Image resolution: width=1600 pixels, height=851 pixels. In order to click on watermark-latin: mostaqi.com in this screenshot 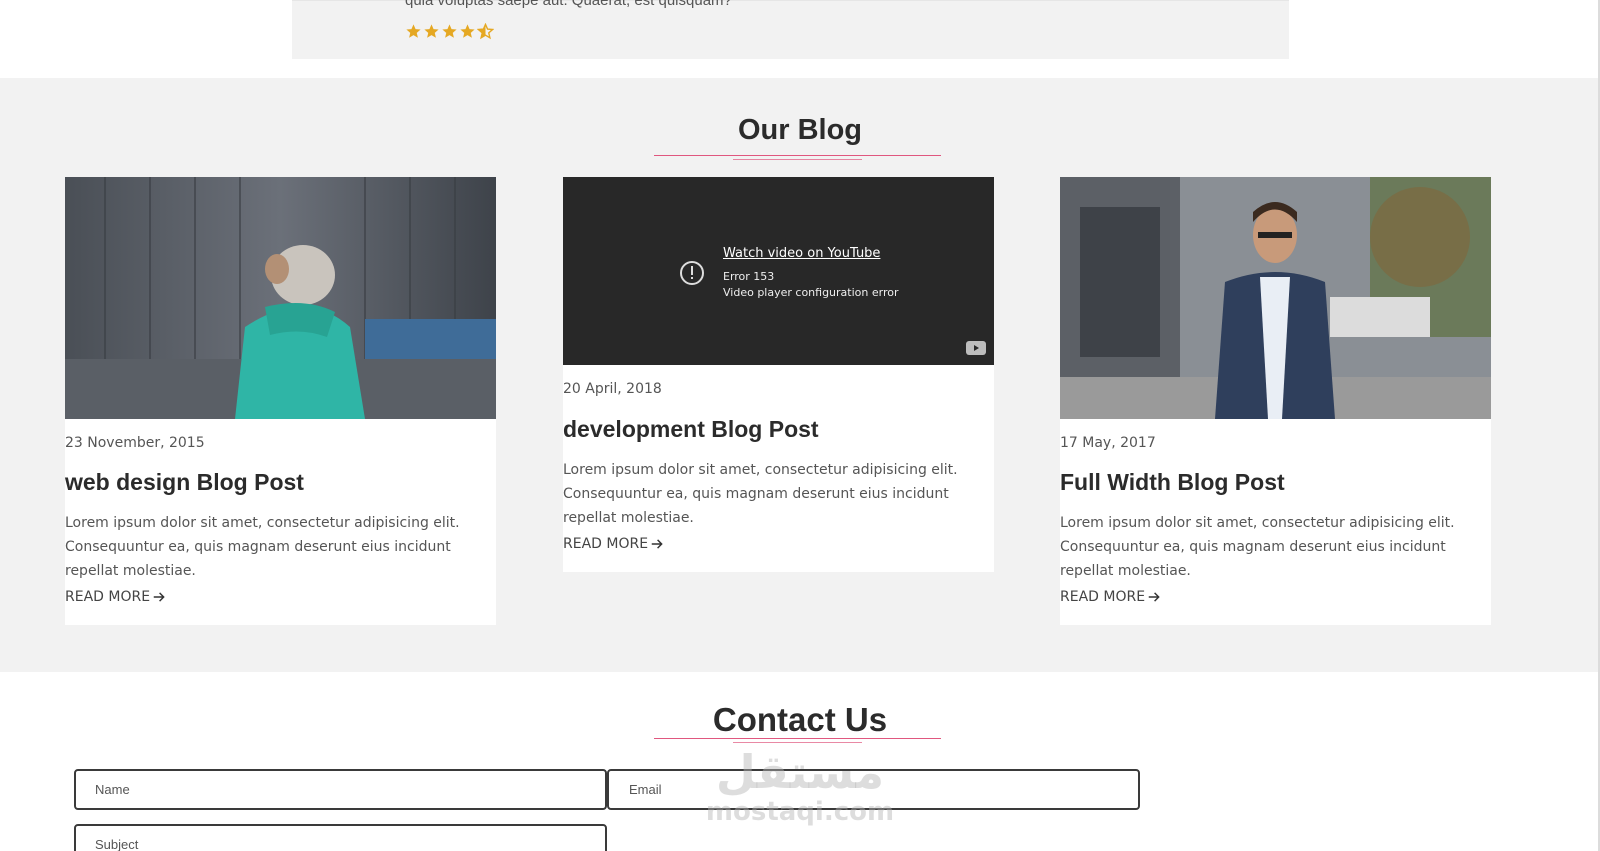, I will do `click(800, 812)`.